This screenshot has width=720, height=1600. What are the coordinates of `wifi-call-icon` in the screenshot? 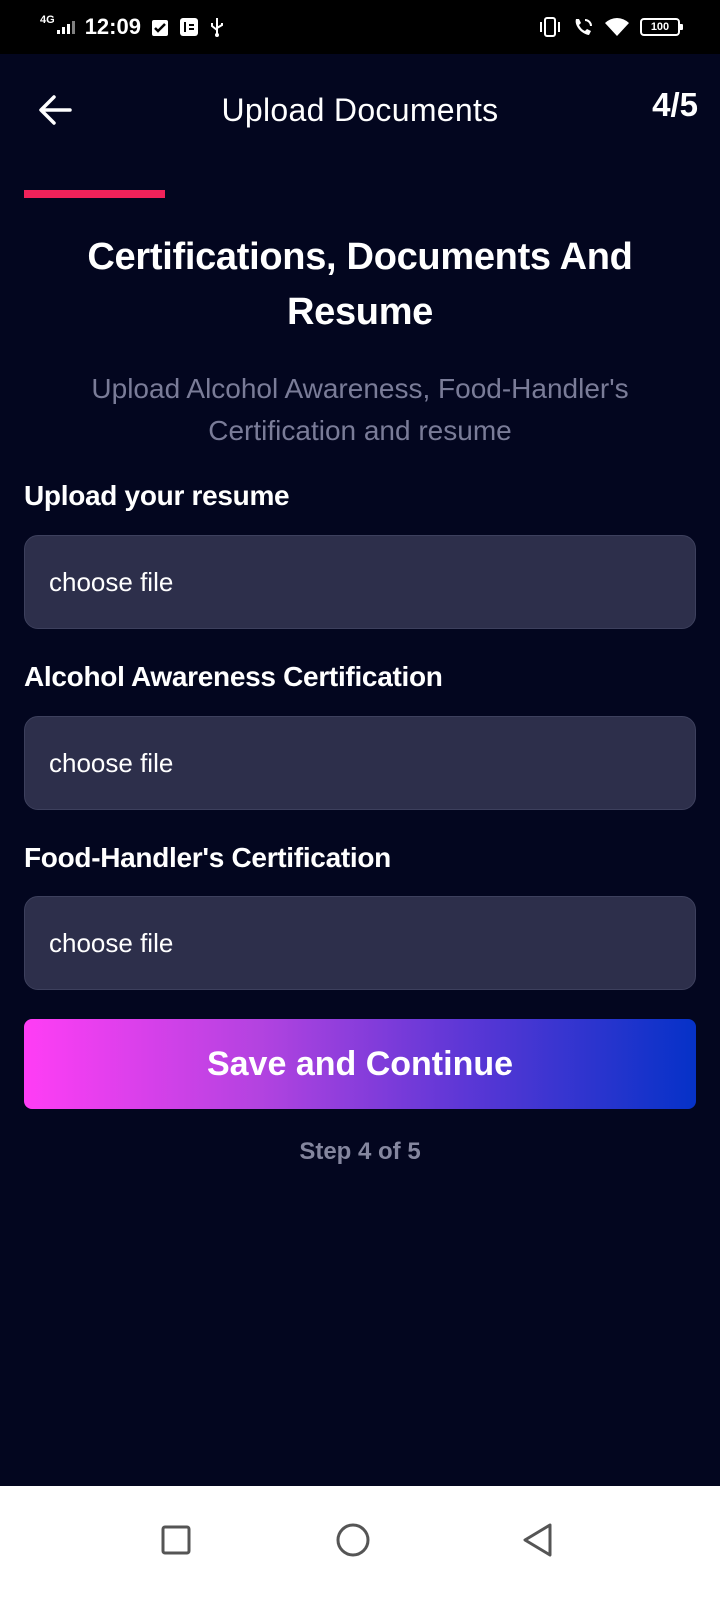 It's located at (583, 27).